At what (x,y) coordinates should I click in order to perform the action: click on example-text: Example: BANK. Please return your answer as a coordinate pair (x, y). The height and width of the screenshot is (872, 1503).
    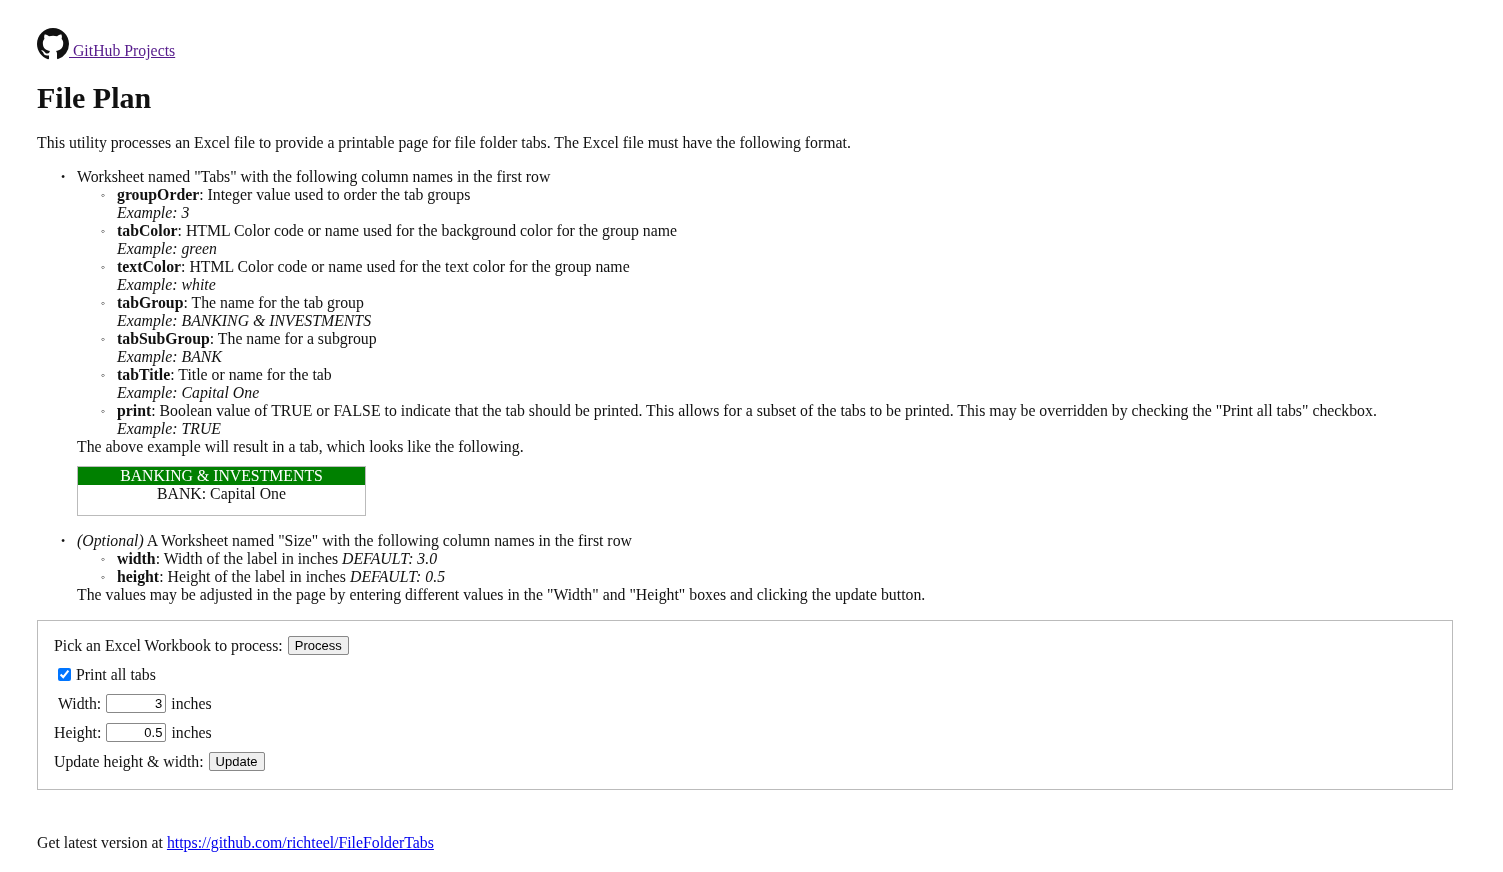
    Looking at the image, I should click on (169, 356).